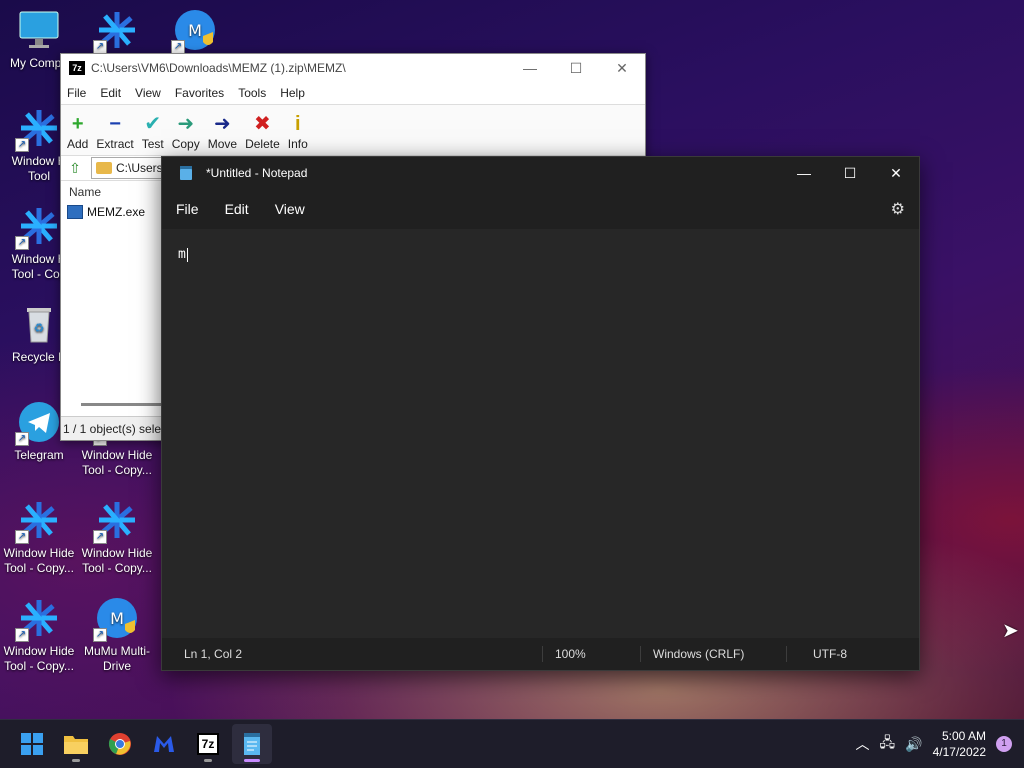 The image size is (1024, 768). What do you see at coordinates (187, 254) in the screenshot?
I see `text-caret` at bounding box center [187, 254].